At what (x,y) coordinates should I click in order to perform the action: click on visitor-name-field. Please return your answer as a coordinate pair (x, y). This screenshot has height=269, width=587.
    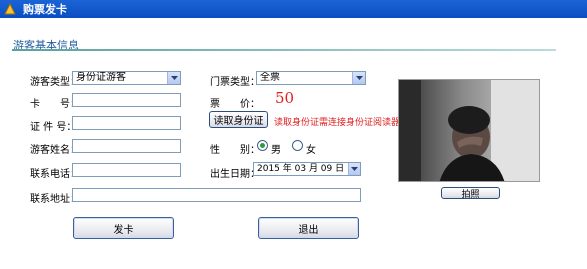
    Looking at the image, I should click on (126, 146).